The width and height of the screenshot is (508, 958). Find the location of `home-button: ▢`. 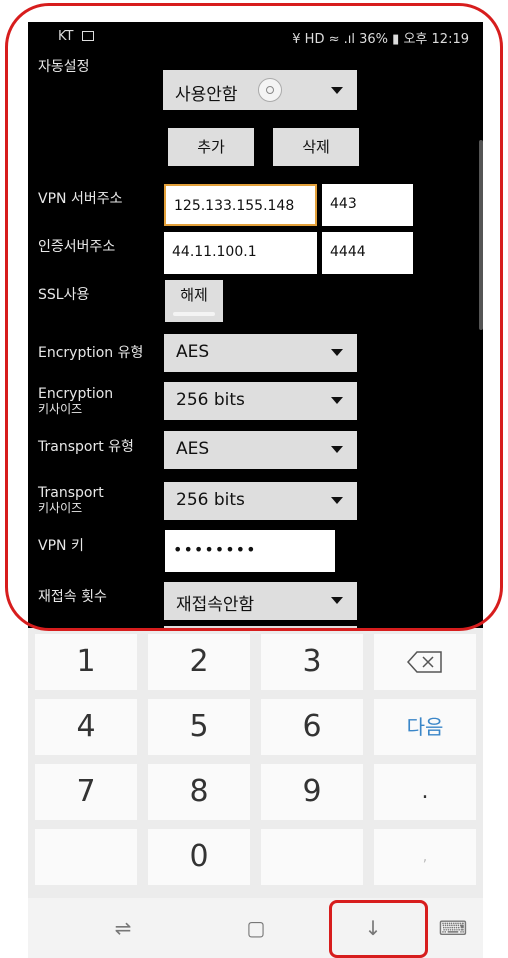

home-button: ▢ is located at coordinates (256, 928).